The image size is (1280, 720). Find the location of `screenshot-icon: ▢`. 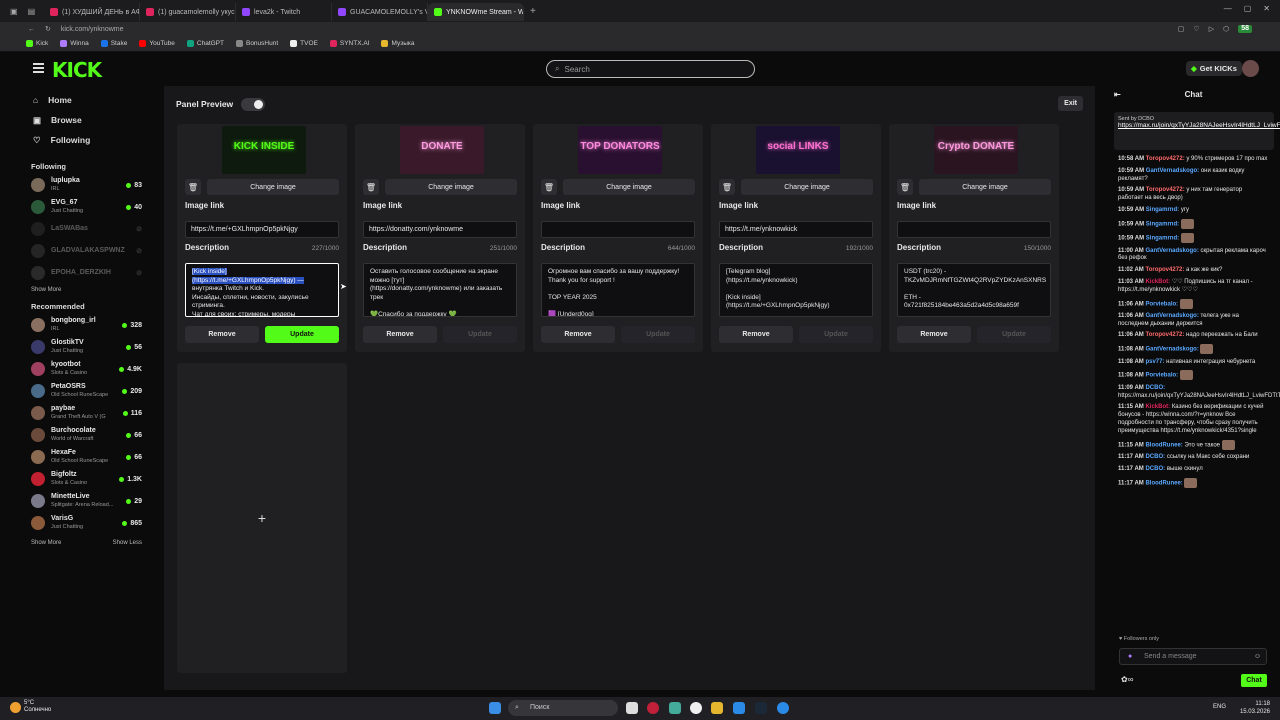

screenshot-icon: ▢ is located at coordinates (1181, 29).